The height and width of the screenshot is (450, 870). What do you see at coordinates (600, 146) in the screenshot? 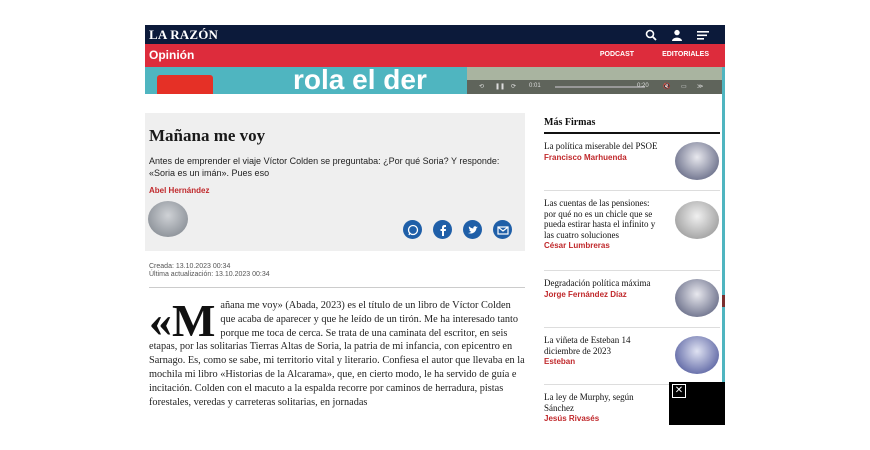
I see `sidebar-headline: La política miserable del PSOE` at bounding box center [600, 146].